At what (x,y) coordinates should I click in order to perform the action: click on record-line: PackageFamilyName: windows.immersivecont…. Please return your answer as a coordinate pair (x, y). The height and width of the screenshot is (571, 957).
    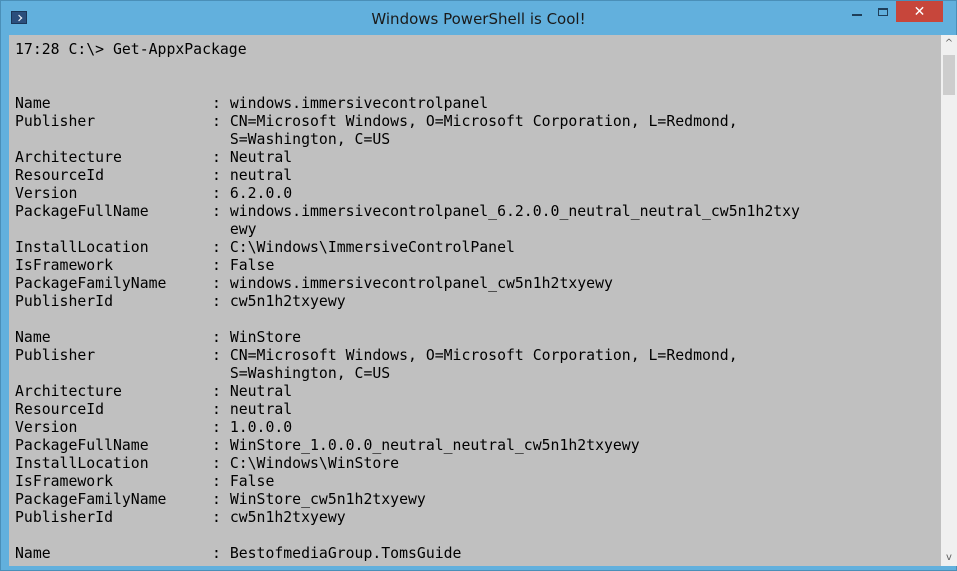
    Looking at the image, I should click on (314, 283).